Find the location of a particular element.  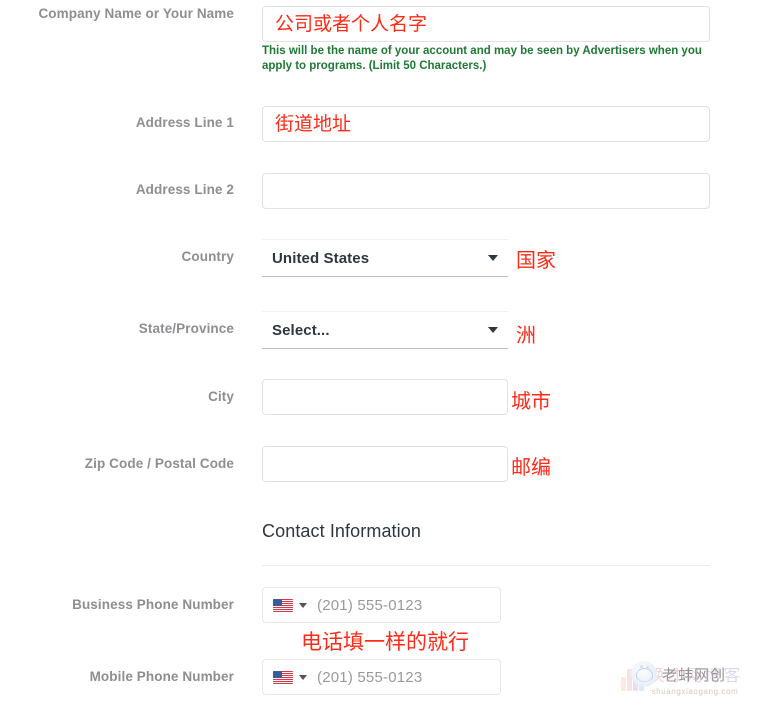

annotation-state-province: 洲 is located at coordinates (526, 335).